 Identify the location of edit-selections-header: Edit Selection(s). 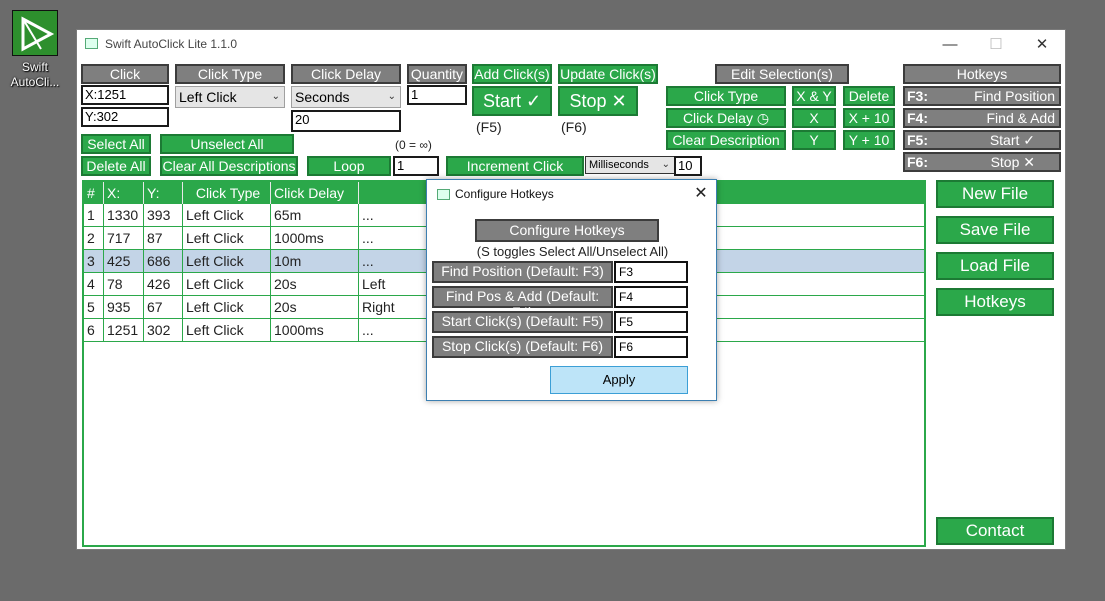
(782, 74).